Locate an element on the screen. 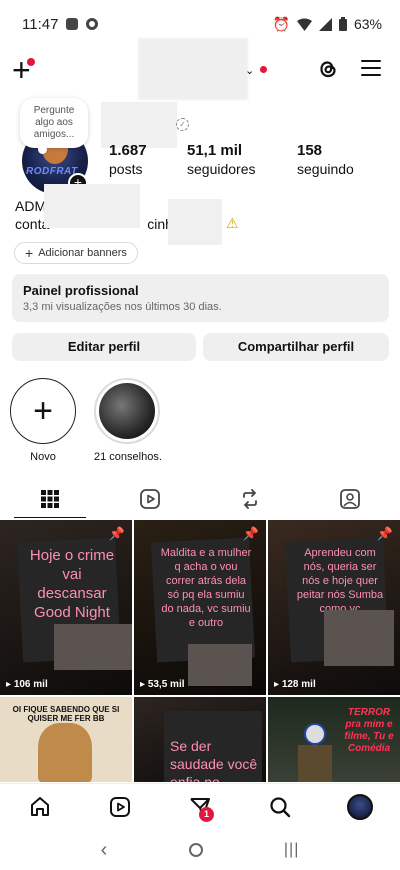 The height and width of the screenshot is (870, 400). new-highlight-plus-icon: + is located at coordinates (43, 411).